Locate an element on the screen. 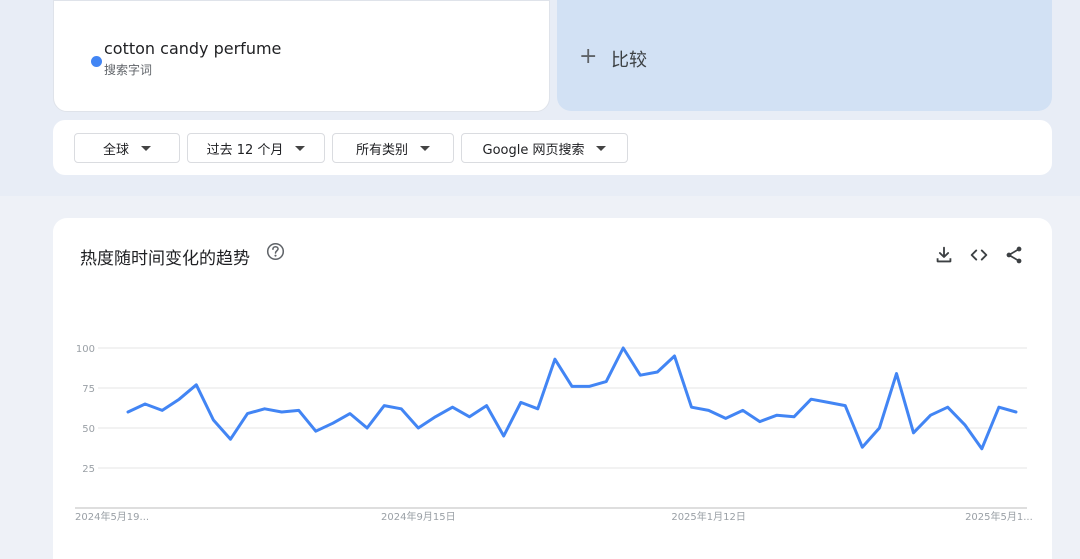 The image size is (1080, 559). term-color-dot is located at coordinates (96, 61).